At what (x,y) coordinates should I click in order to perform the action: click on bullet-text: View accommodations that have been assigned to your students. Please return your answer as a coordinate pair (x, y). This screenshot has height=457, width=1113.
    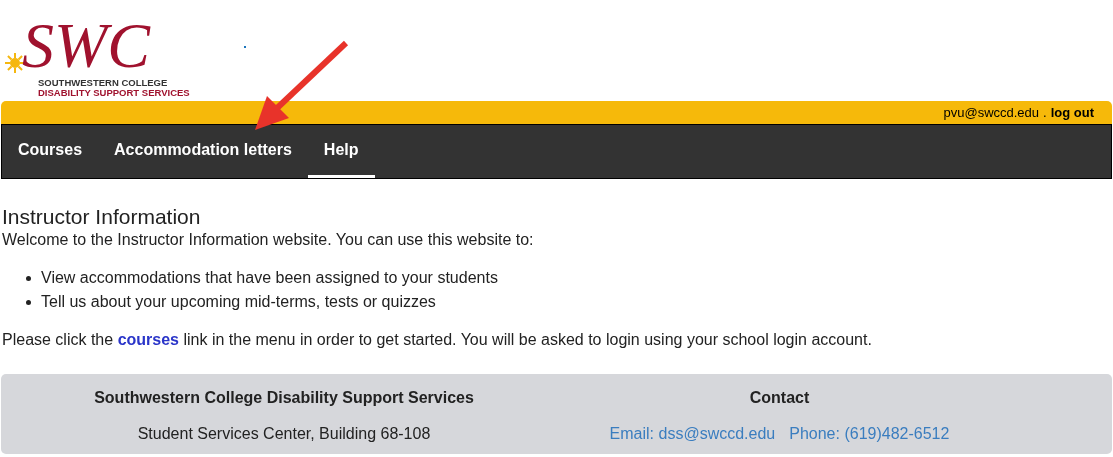
    Looking at the image, I should click on (269, 278).